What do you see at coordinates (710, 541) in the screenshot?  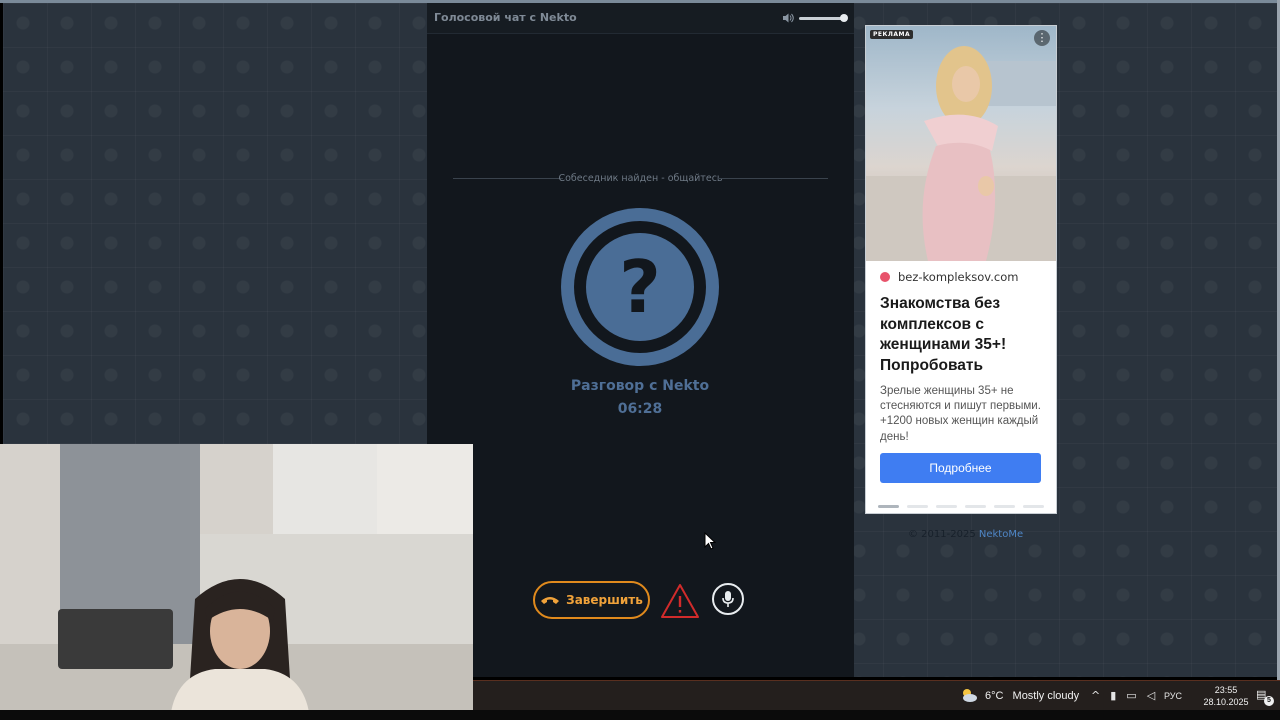 I see `mouse-cursor` at bounding box center [710, 541].